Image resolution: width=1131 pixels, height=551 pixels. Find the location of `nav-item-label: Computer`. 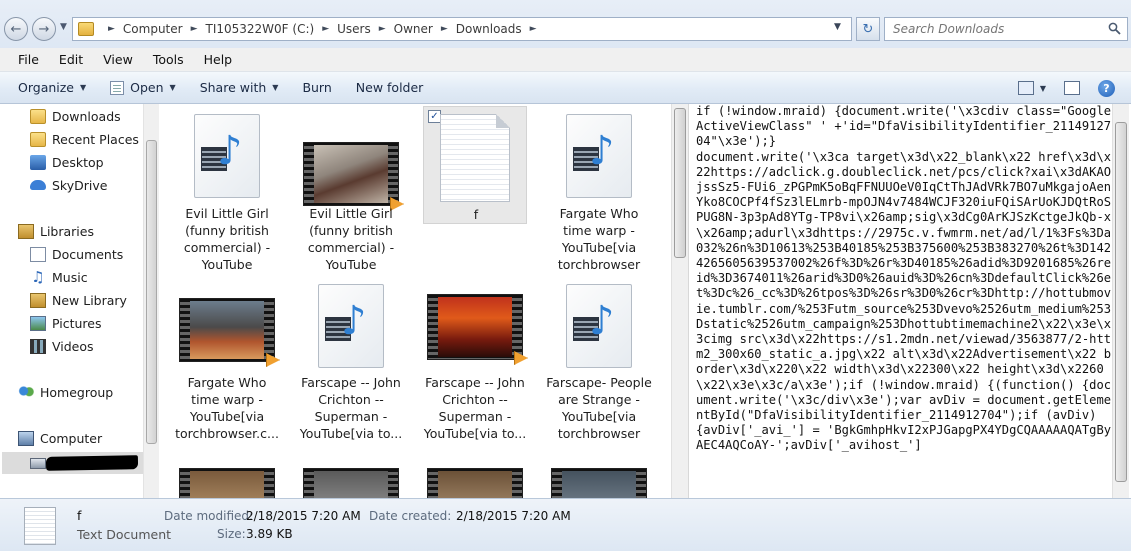

nav-item-label: Computer is located at coordinates (71, 438).